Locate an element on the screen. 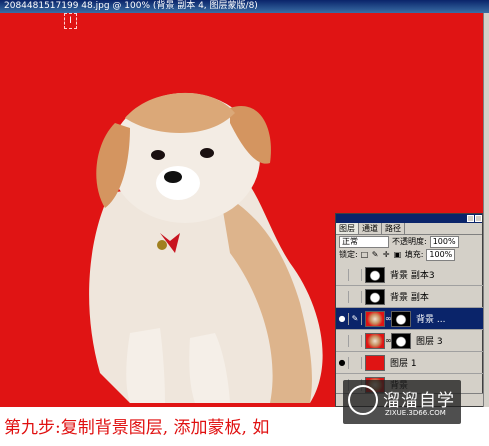 The image size is (489, 446). panel-title-bar is located at coordinates (409, 218).